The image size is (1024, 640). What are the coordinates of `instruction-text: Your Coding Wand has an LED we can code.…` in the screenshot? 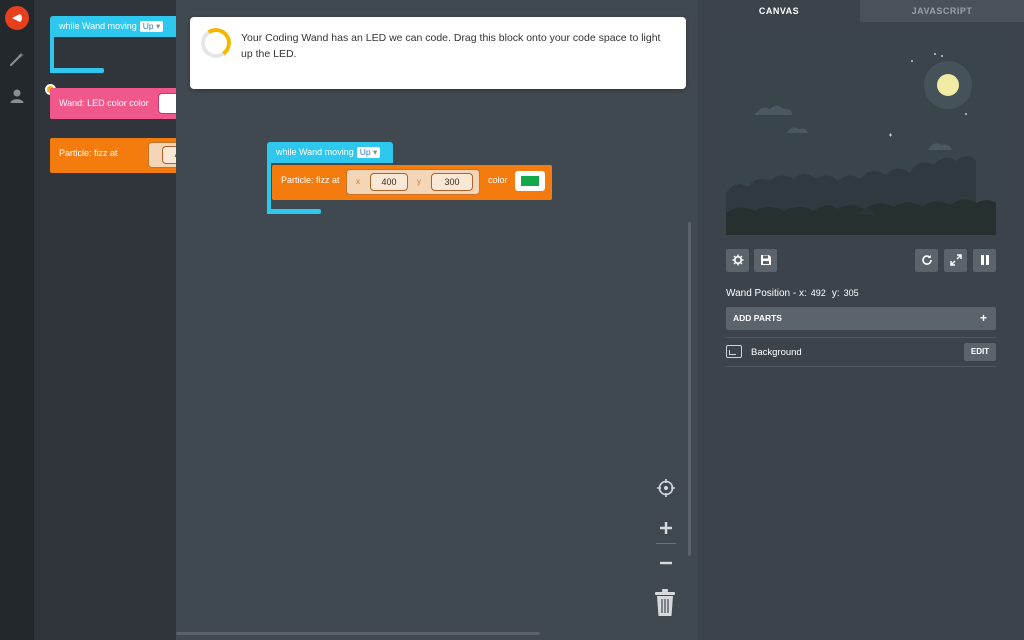 It's located at (451, 46).